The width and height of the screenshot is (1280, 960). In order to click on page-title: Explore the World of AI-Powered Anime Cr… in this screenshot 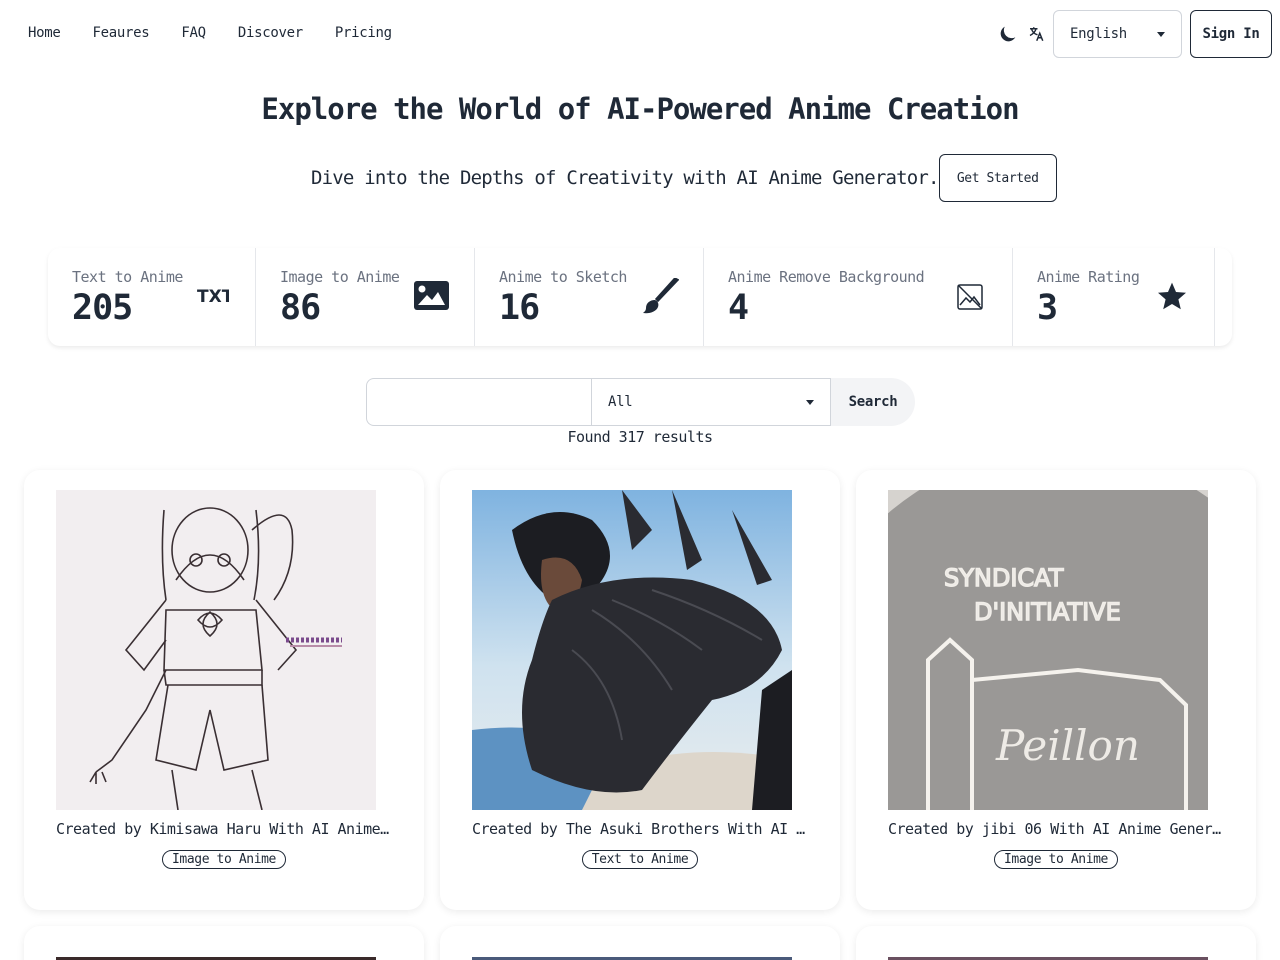, I will do `click(640, 109)`.